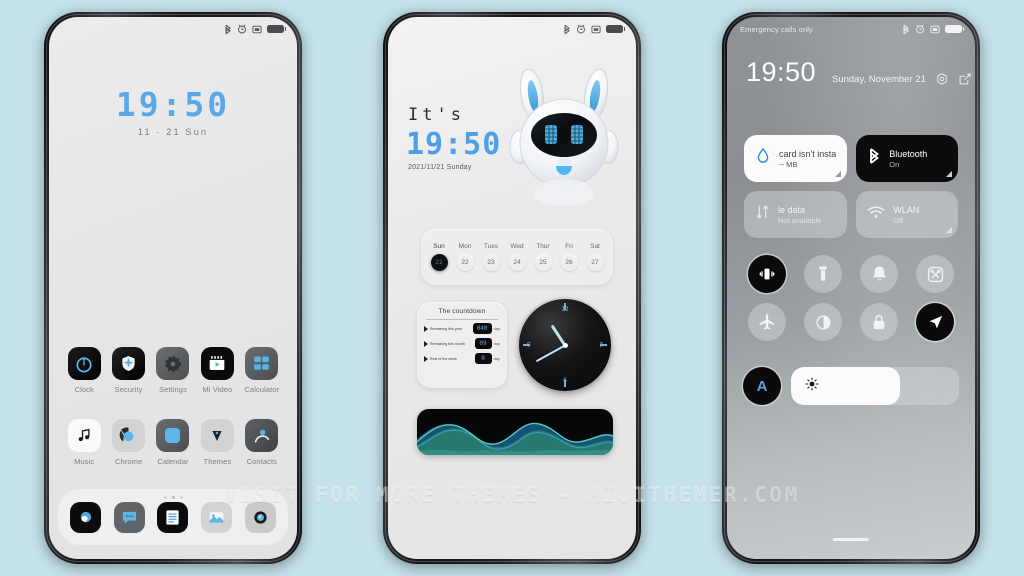  What do you see at coordinates (439, 257) in the screenshot?
I see `calendar-day: Sun 21` at bounding box center [439, 257].